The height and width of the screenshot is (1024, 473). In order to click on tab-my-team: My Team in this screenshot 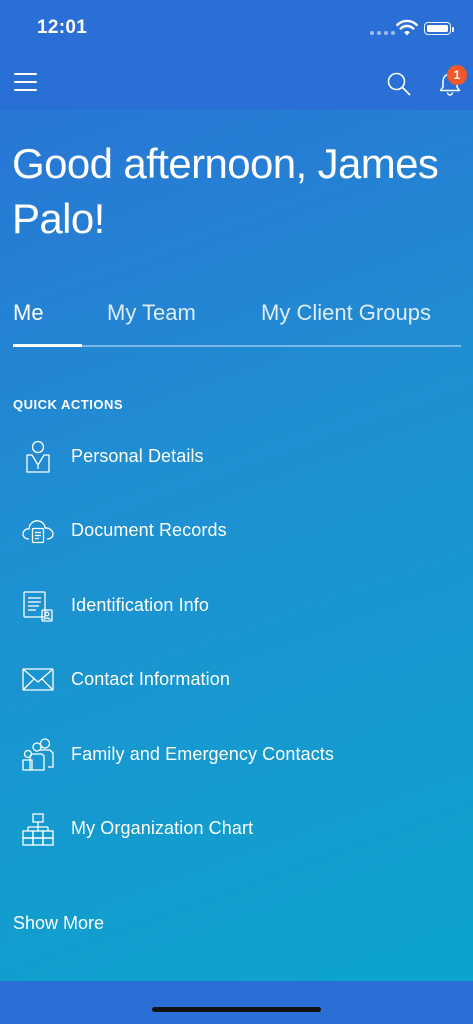, I will do `click(151, 313)`.